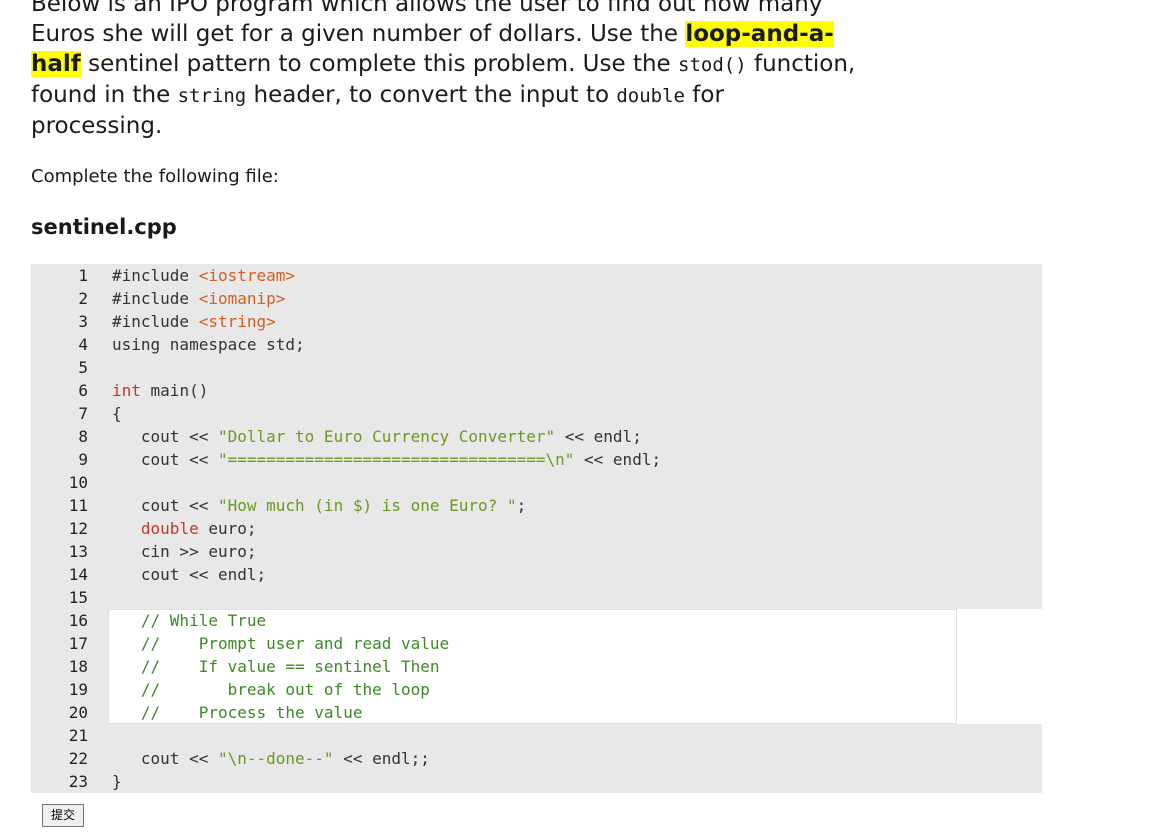  What do you see at coordinates (63, 815) in the screenshot?
I see `submit-button: 提交` at bounding box center [63, 815].